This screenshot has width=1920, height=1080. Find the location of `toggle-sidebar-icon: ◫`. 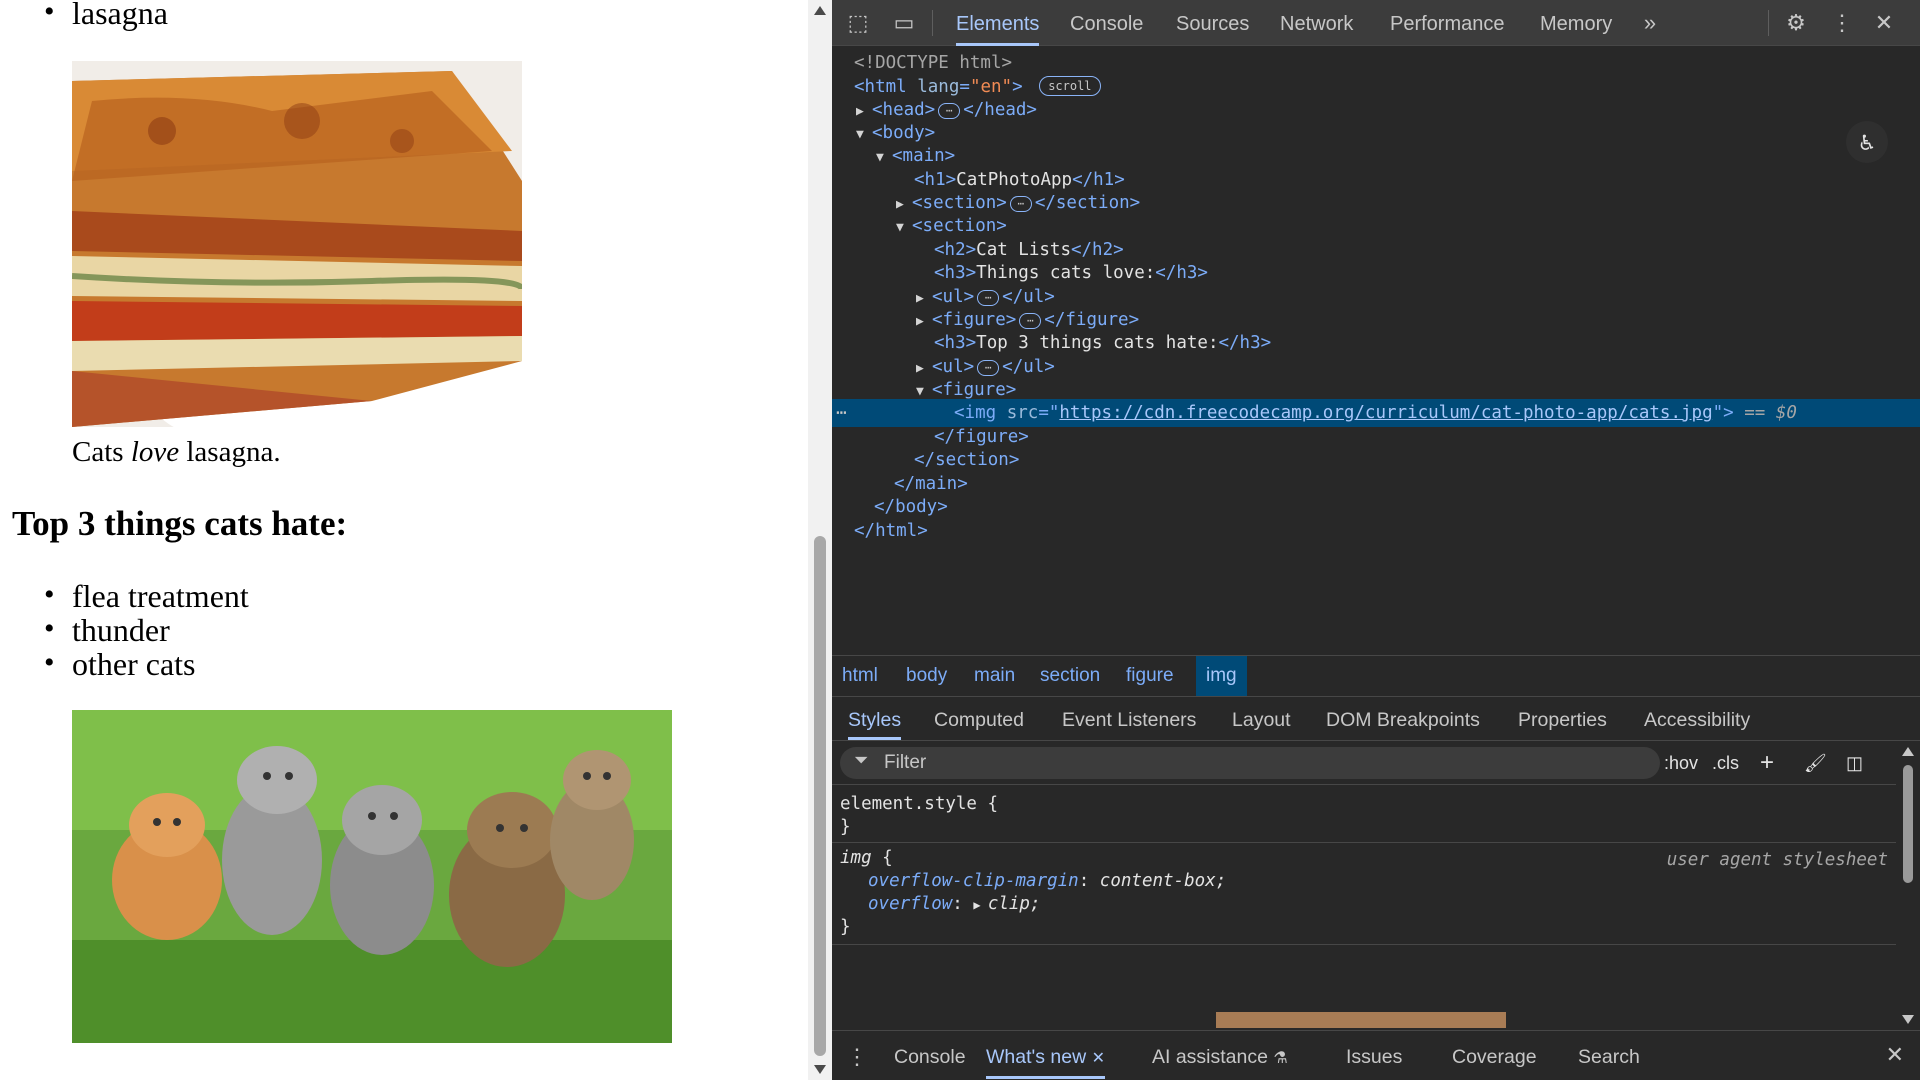

toggle-sidebar-icon: ◫ is located at coordinates (1854, 763).